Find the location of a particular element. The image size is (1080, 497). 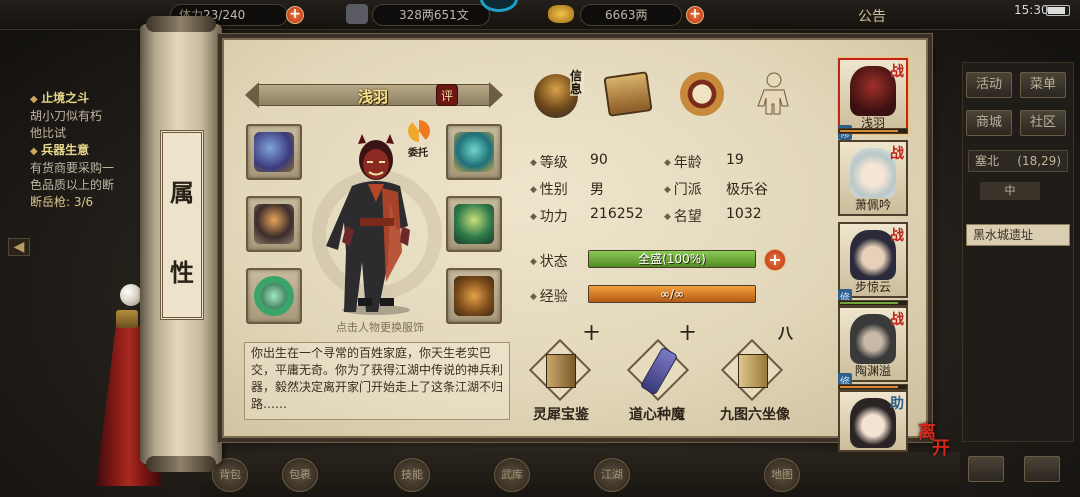

entrust-button: 委托 is located at coordinates (418, 138).